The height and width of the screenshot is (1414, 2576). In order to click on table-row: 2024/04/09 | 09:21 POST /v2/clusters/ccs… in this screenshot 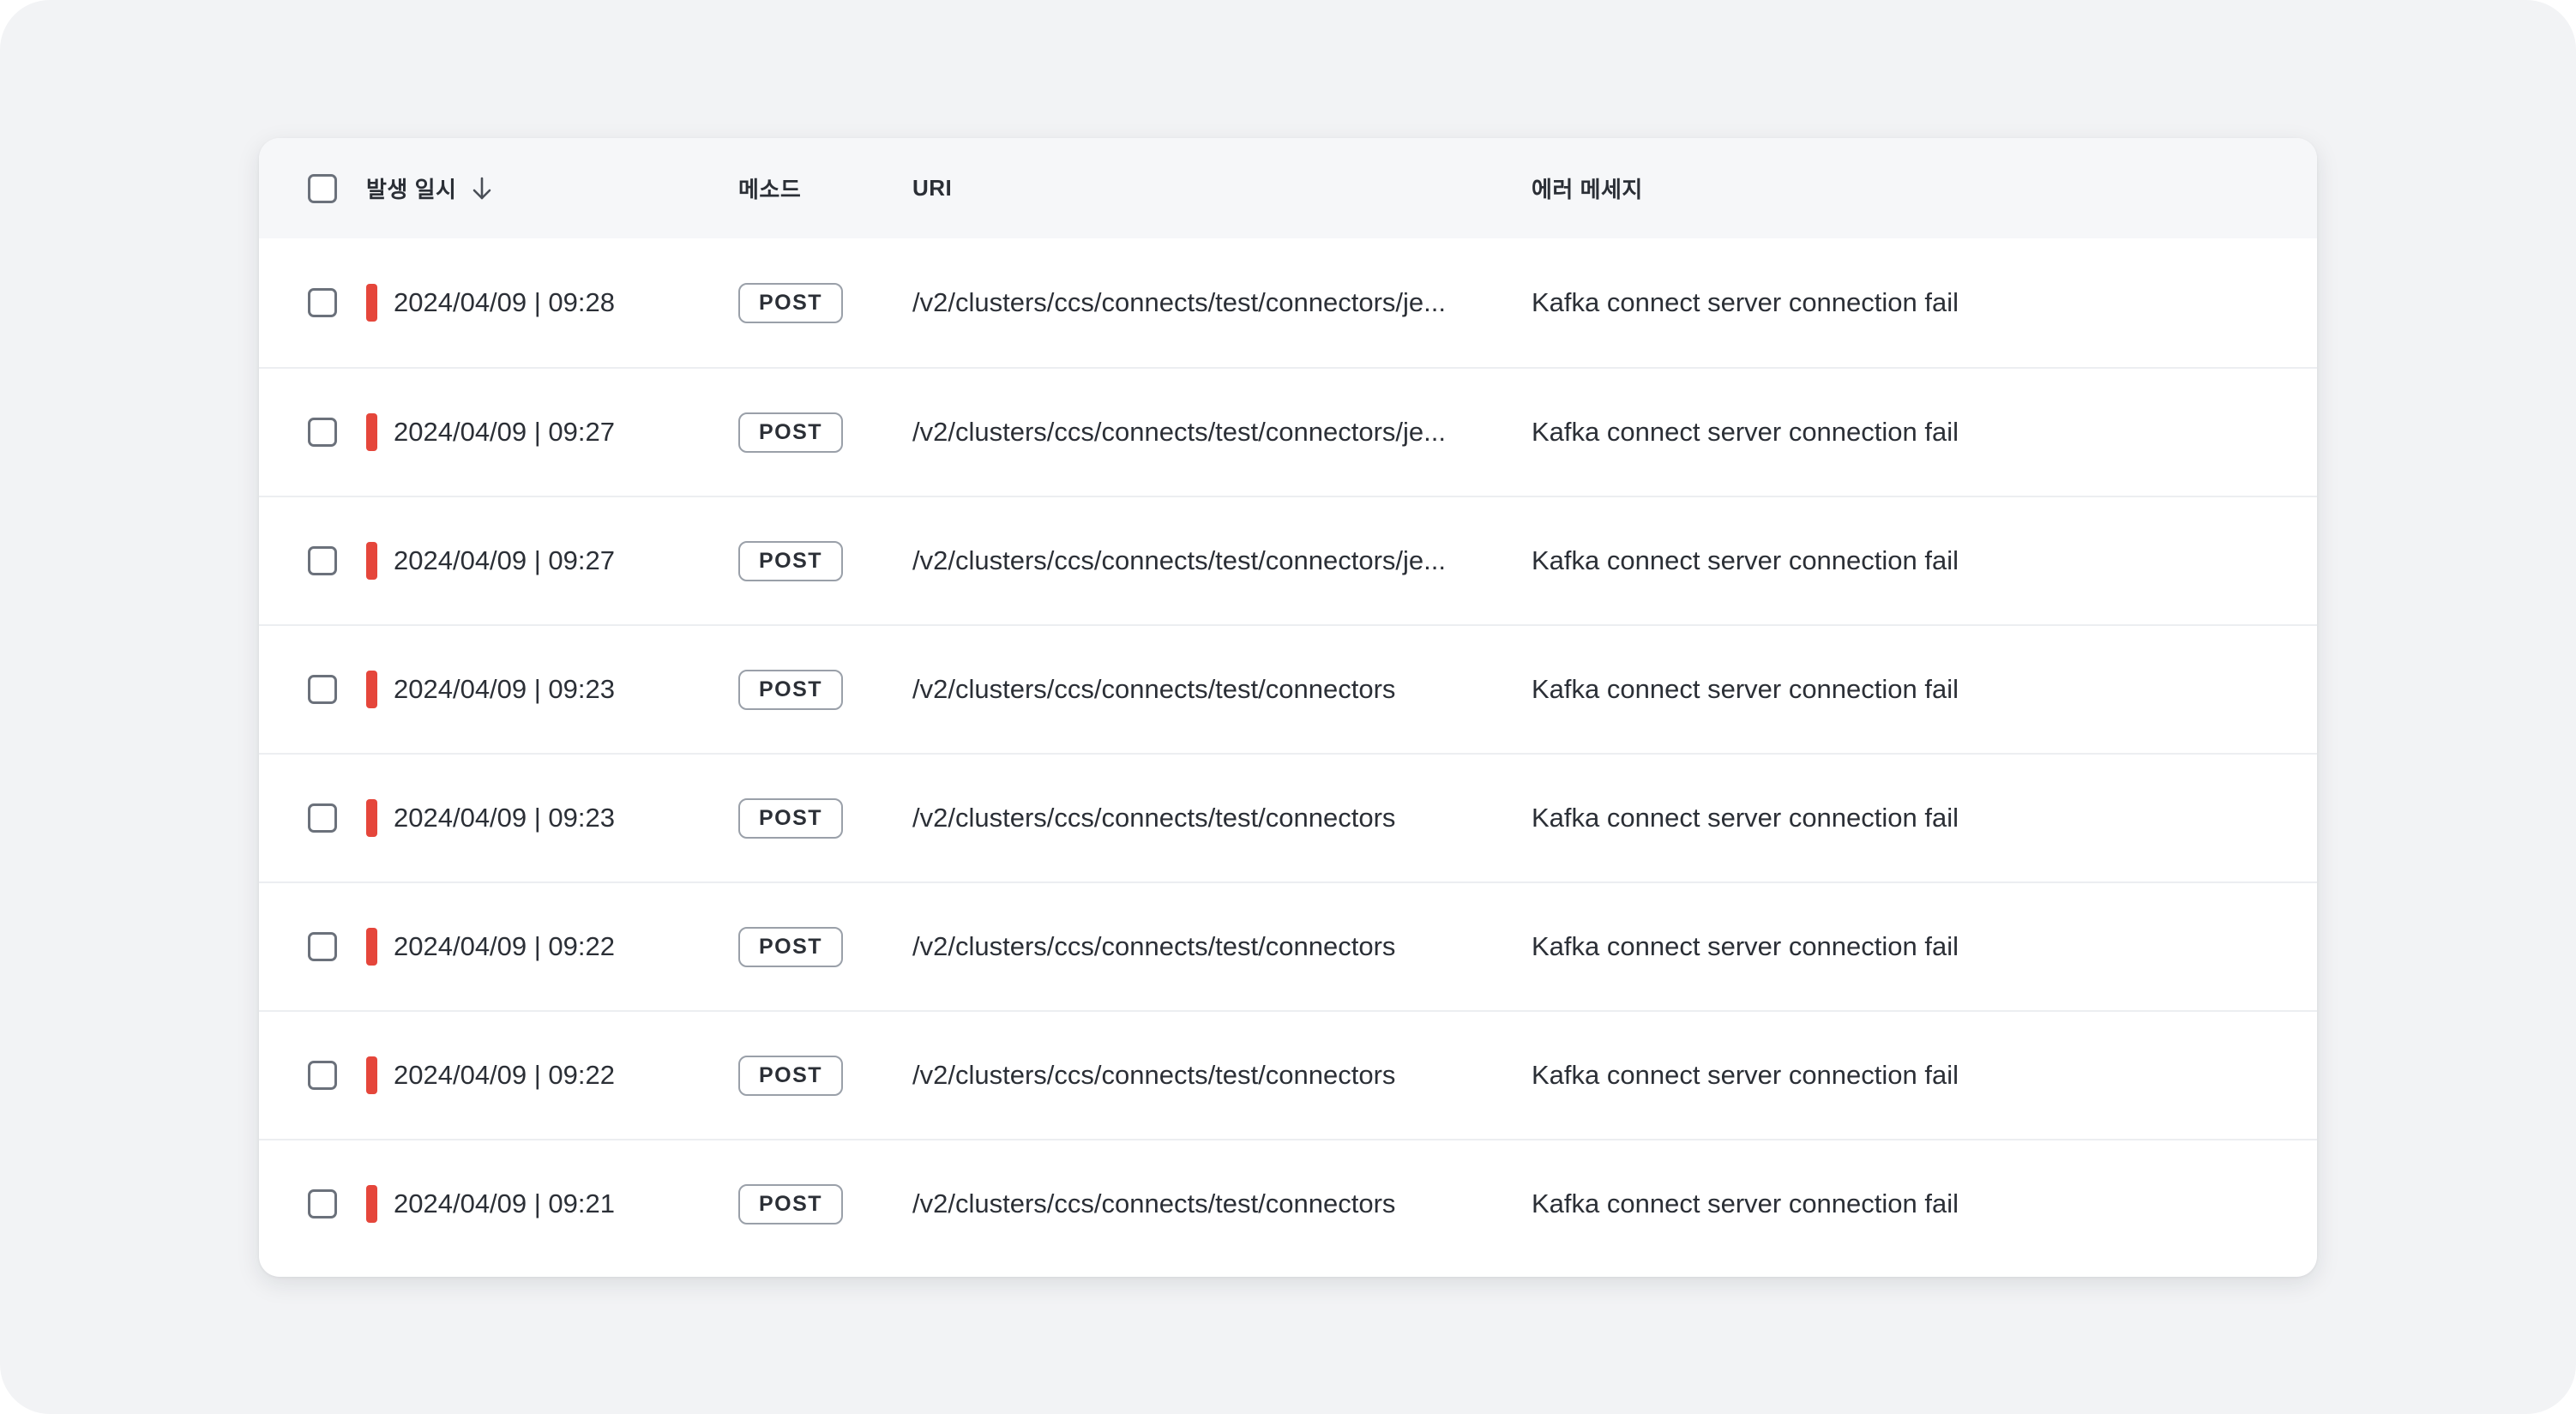, I will do `click(1288, 1203)`.